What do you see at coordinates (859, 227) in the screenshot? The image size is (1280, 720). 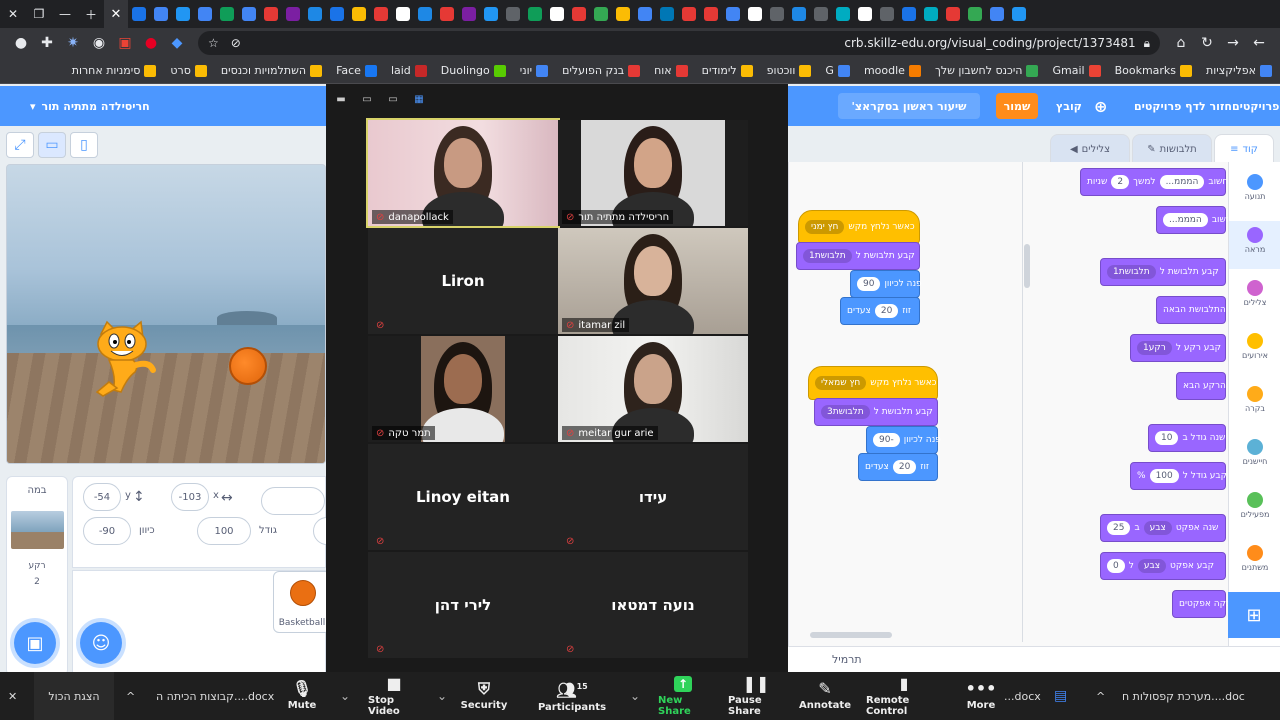 I see `script1-hat-key-pressed: כאשר נלחץ מקש חץ ימני` at bounding box center [859, 227].